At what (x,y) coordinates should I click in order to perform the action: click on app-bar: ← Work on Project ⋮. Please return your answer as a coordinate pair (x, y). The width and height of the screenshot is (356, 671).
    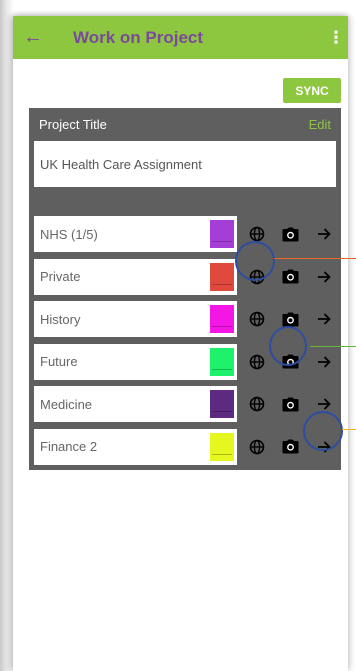
    Looking at the image, I should click on (180, 37).